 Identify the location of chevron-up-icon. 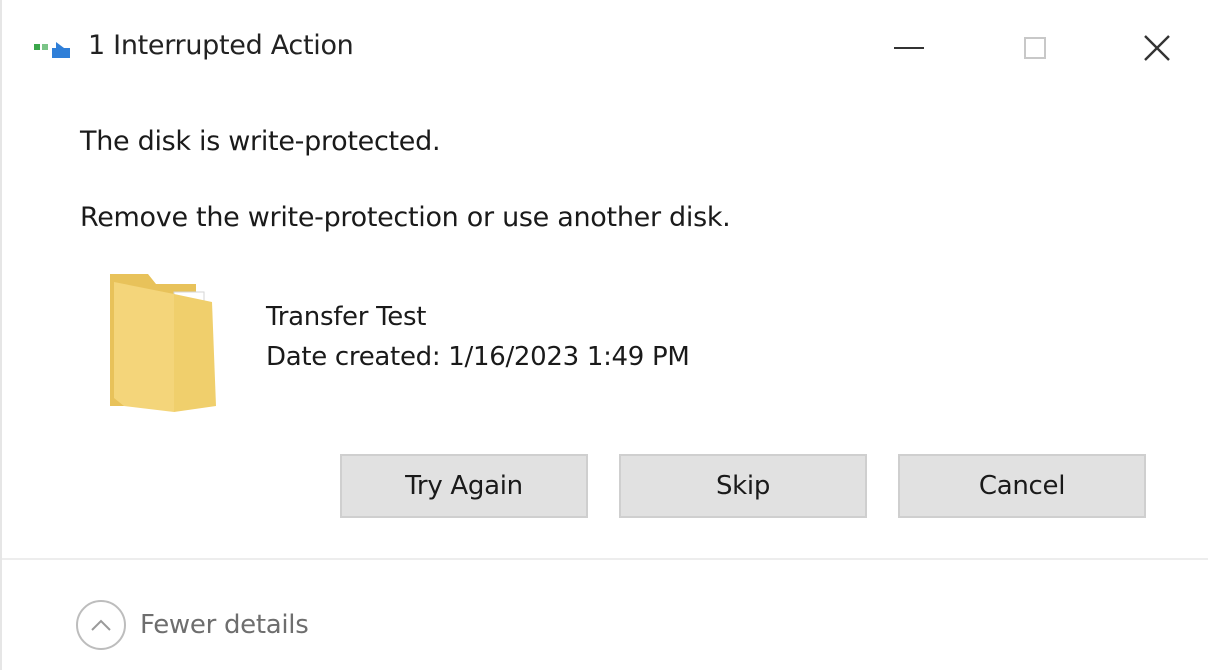
(101, 625).